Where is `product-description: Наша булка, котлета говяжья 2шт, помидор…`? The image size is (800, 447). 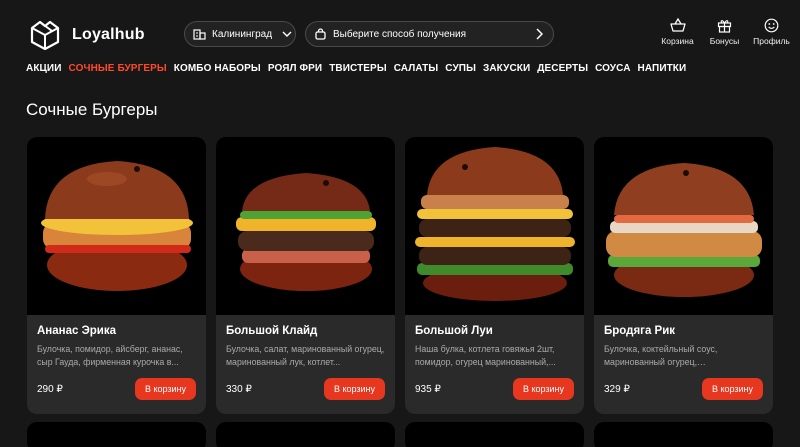
product-description: Наша булка, котлета говяжья 2шт, помидор… is located at coordinates (485, 355).